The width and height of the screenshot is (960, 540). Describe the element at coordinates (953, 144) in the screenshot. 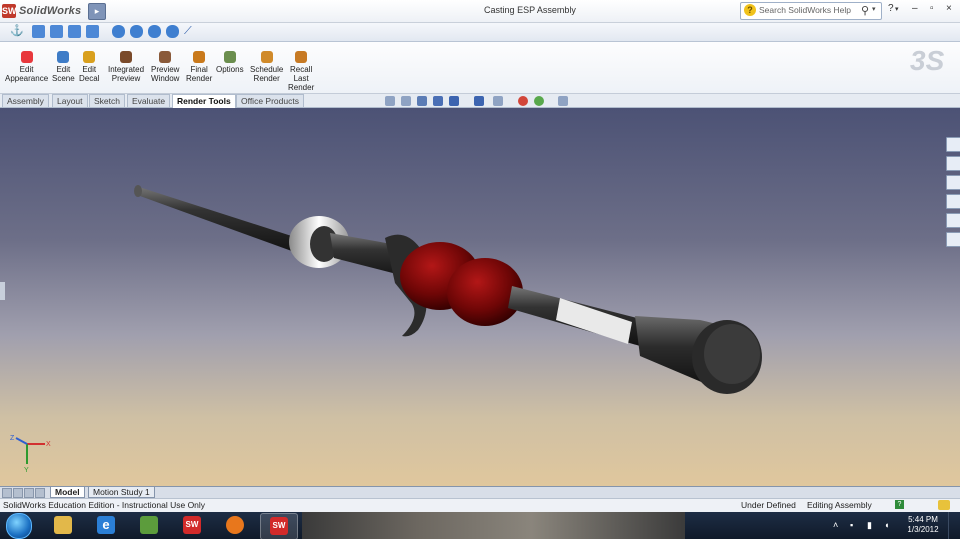

I see `home-icon` at that location.